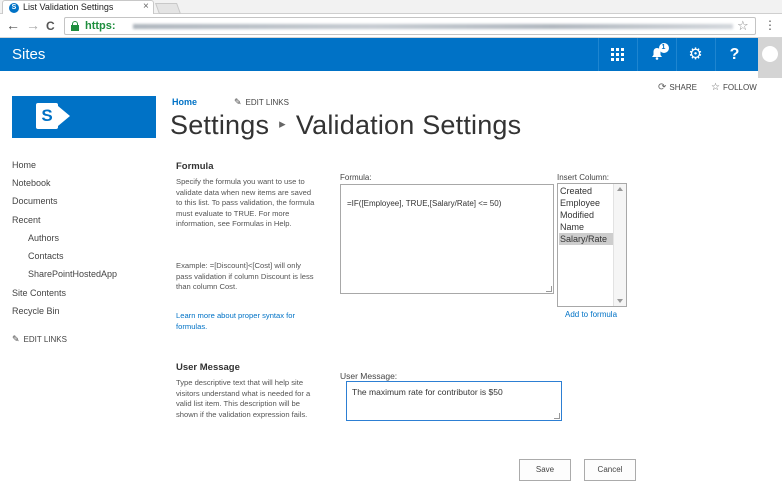 This screenshot has width=782, height=481. I want to click on follow-button: ☆ FOLLOW, so click(734, 87).